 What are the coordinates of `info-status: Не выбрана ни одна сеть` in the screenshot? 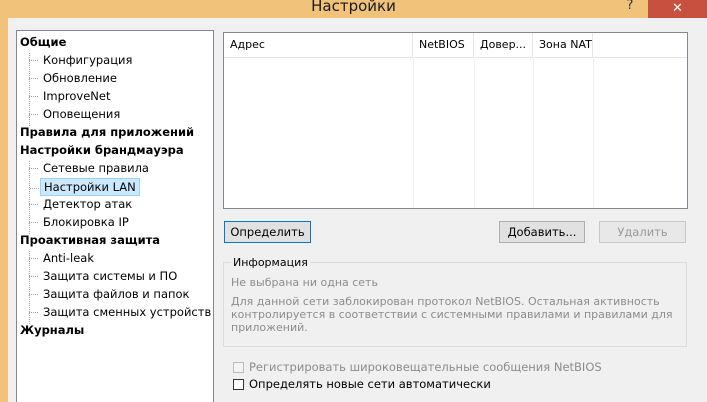 It's located at (304, 282).